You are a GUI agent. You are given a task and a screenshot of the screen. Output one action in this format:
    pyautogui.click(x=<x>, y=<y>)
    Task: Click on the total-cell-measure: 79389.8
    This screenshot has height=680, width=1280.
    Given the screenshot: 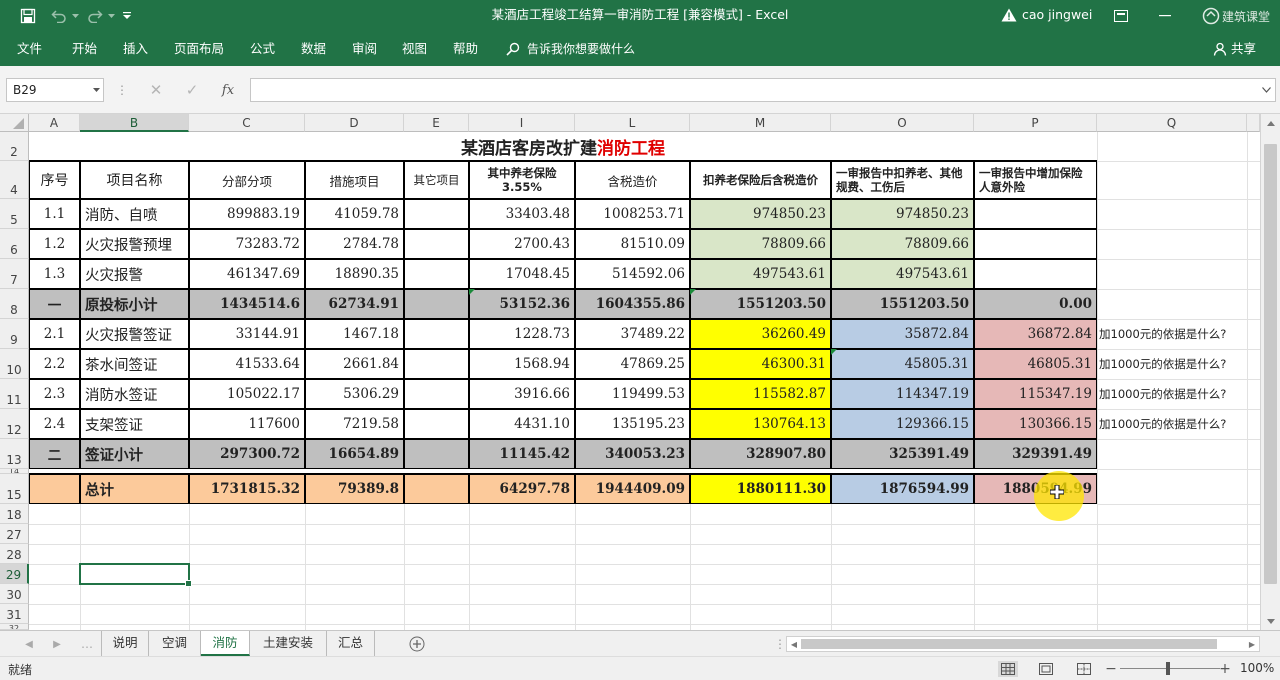 What is the action you would take?
    pyautogui.click(x=354, y=489)
    